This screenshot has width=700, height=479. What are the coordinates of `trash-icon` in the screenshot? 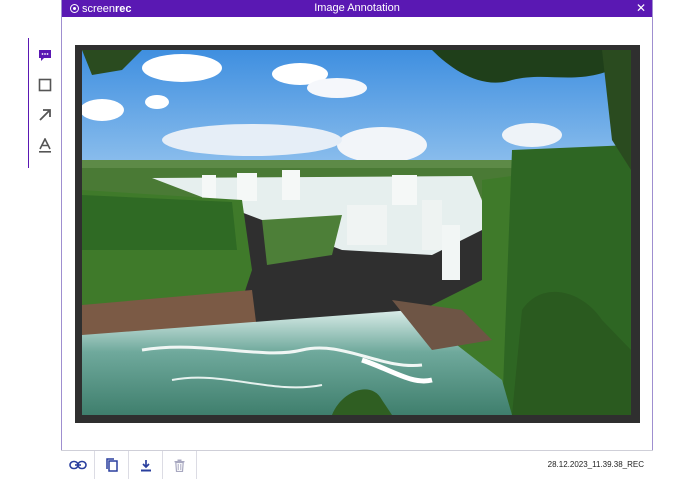 It's located at (179, 465).